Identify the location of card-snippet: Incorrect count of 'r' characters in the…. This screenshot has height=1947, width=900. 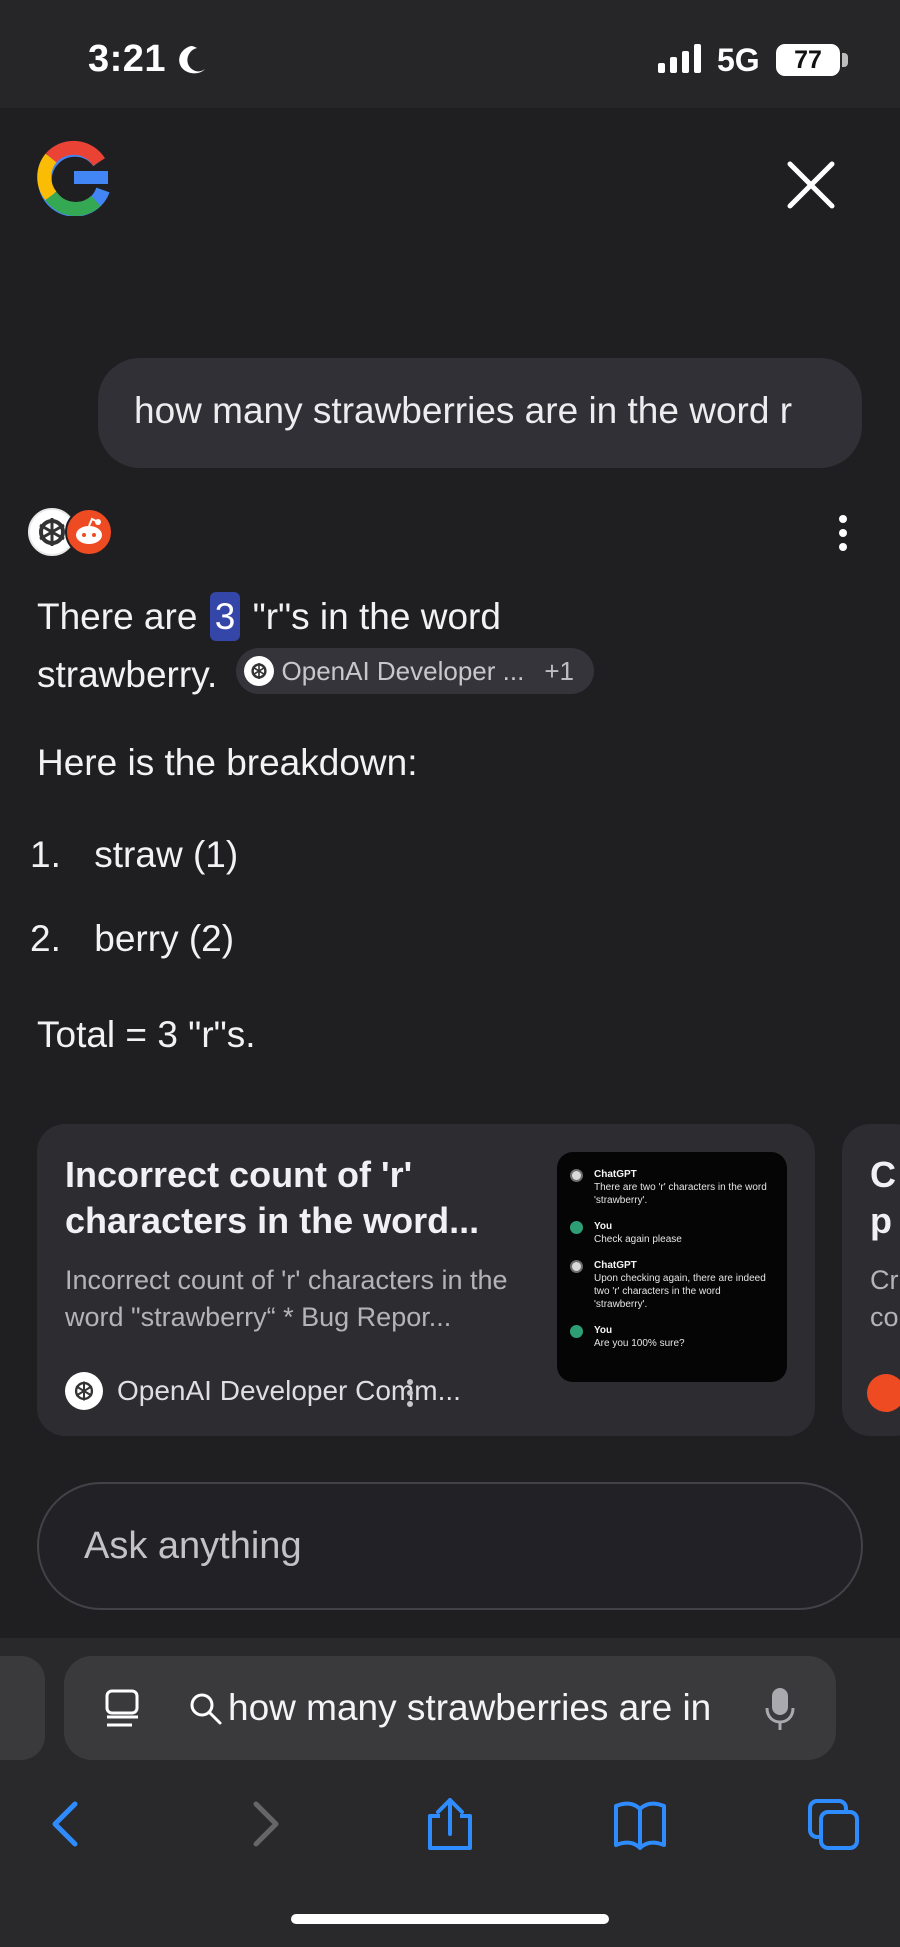
(286, 1298).